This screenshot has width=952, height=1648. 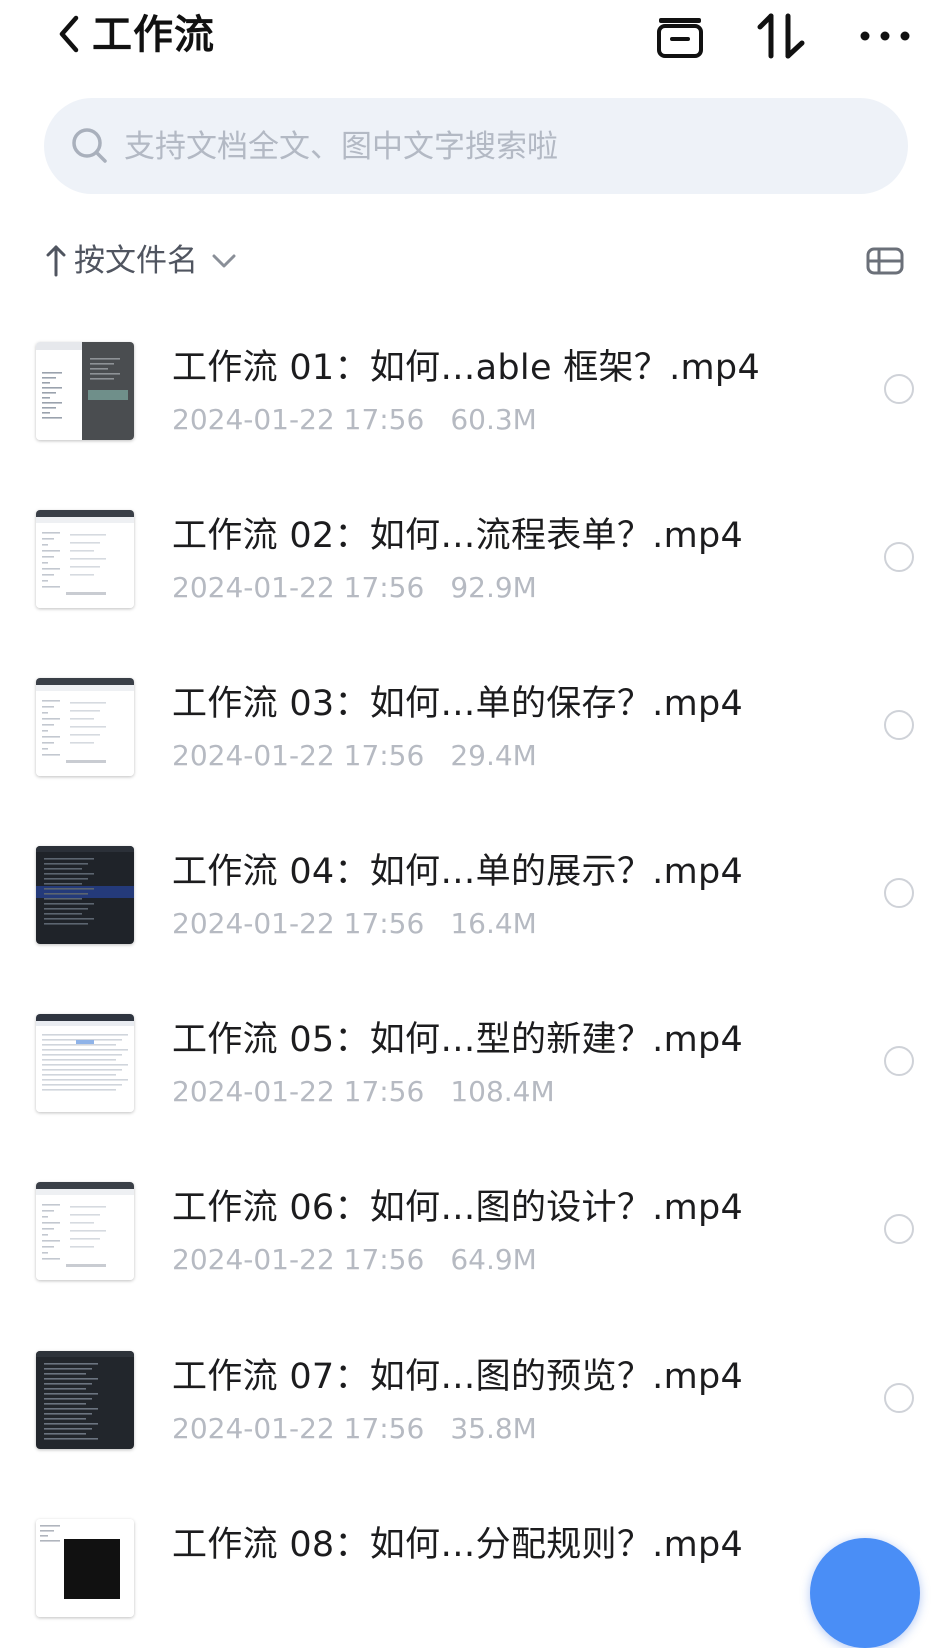 I want to click on more-button, so click(x=885, y=36).